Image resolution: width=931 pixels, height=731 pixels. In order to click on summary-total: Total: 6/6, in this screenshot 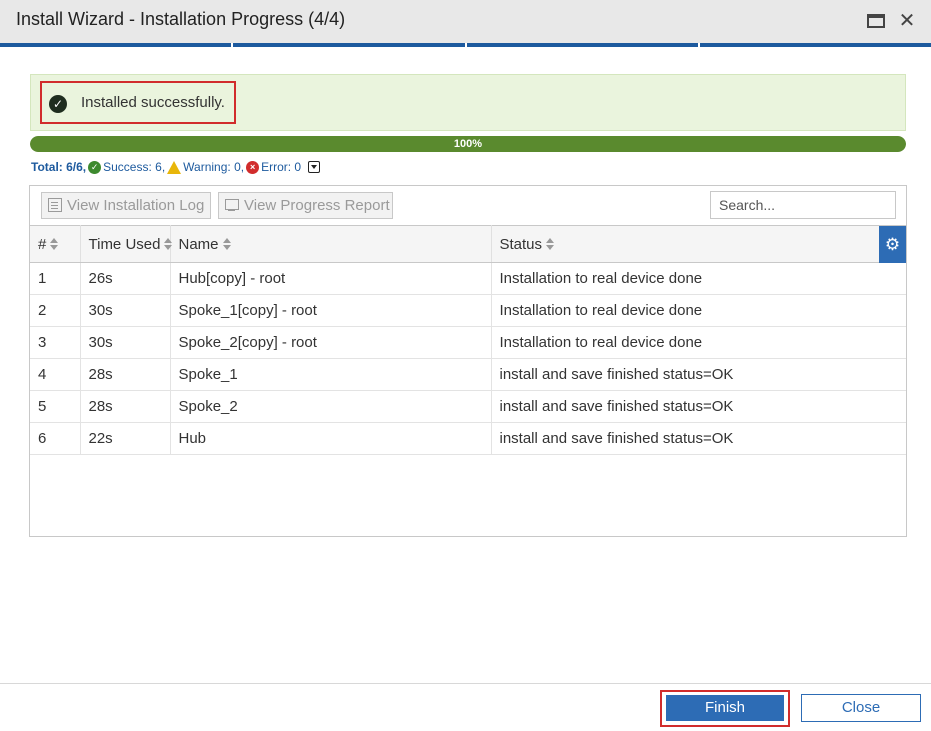, I will do `click(59, 167)`.